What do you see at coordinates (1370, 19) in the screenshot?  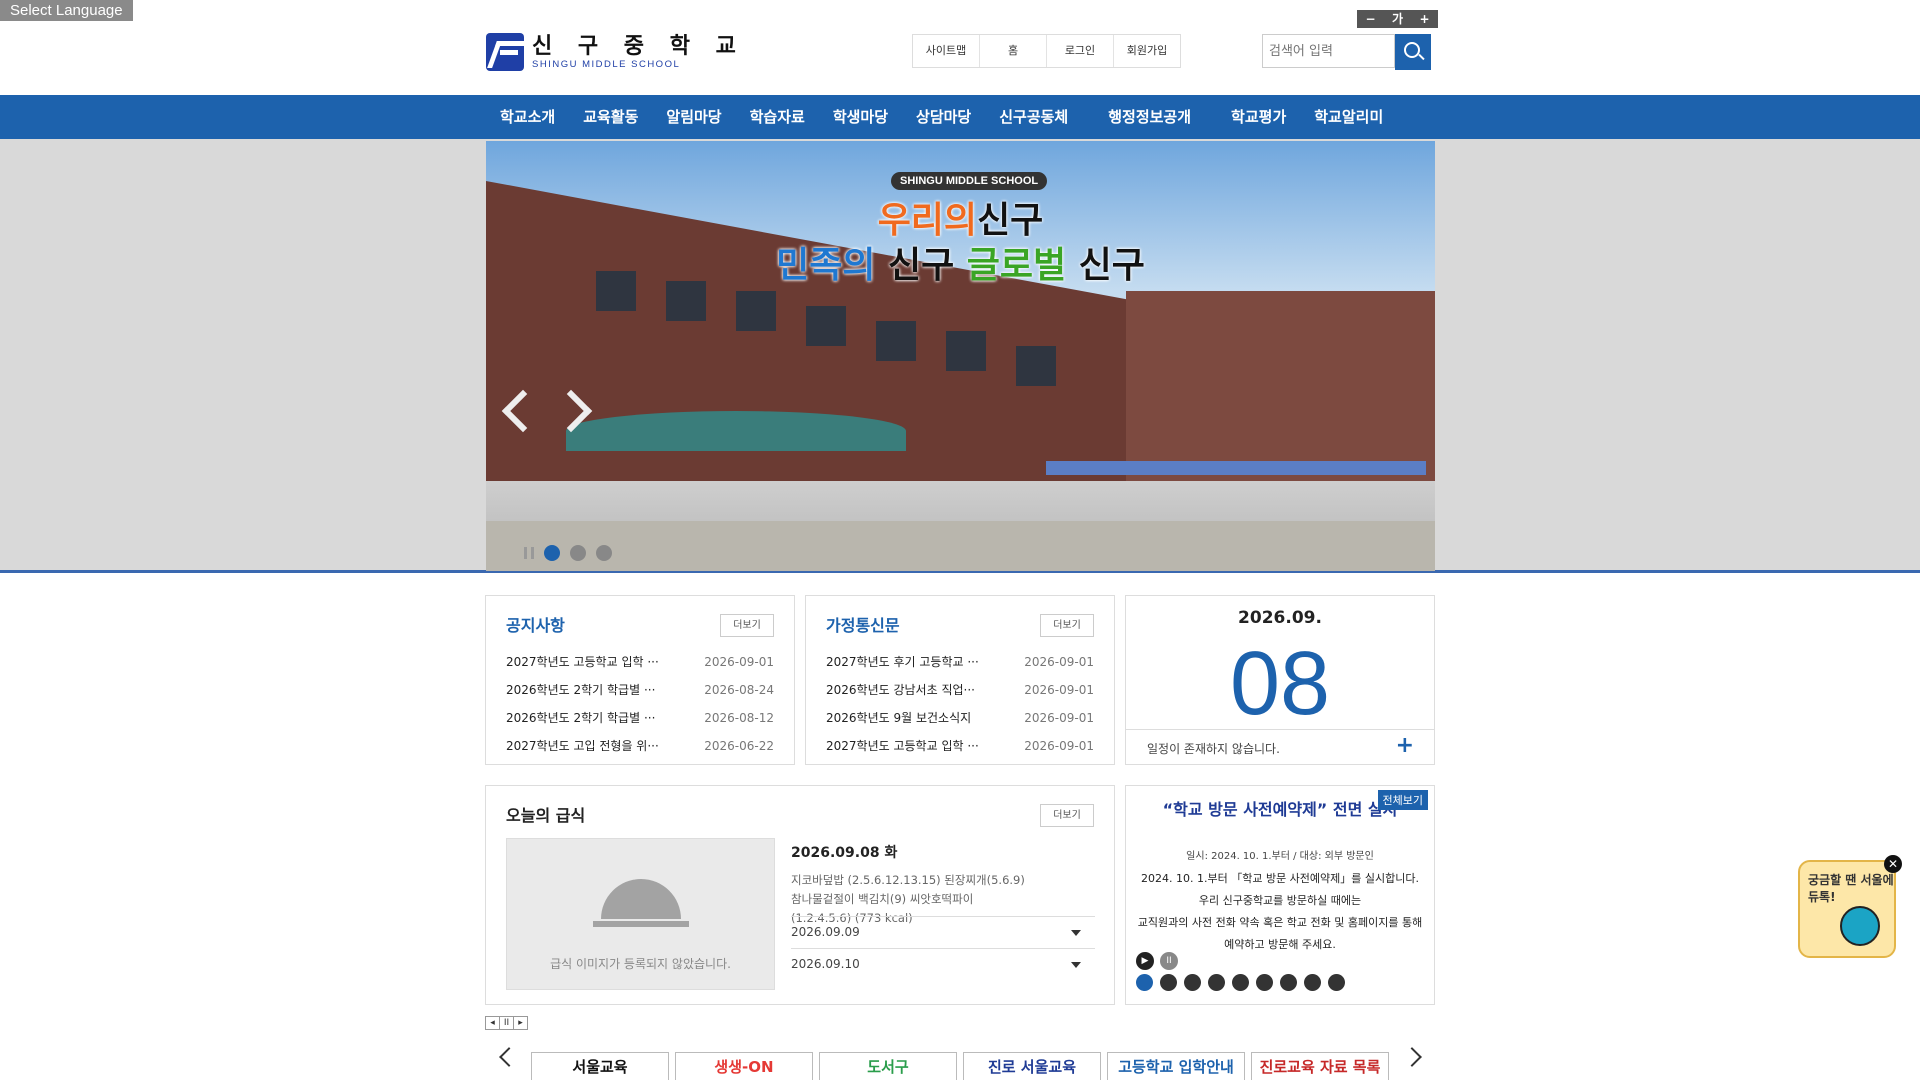 I see `font-decrease-button: −` at bounding box center [1370, 19].